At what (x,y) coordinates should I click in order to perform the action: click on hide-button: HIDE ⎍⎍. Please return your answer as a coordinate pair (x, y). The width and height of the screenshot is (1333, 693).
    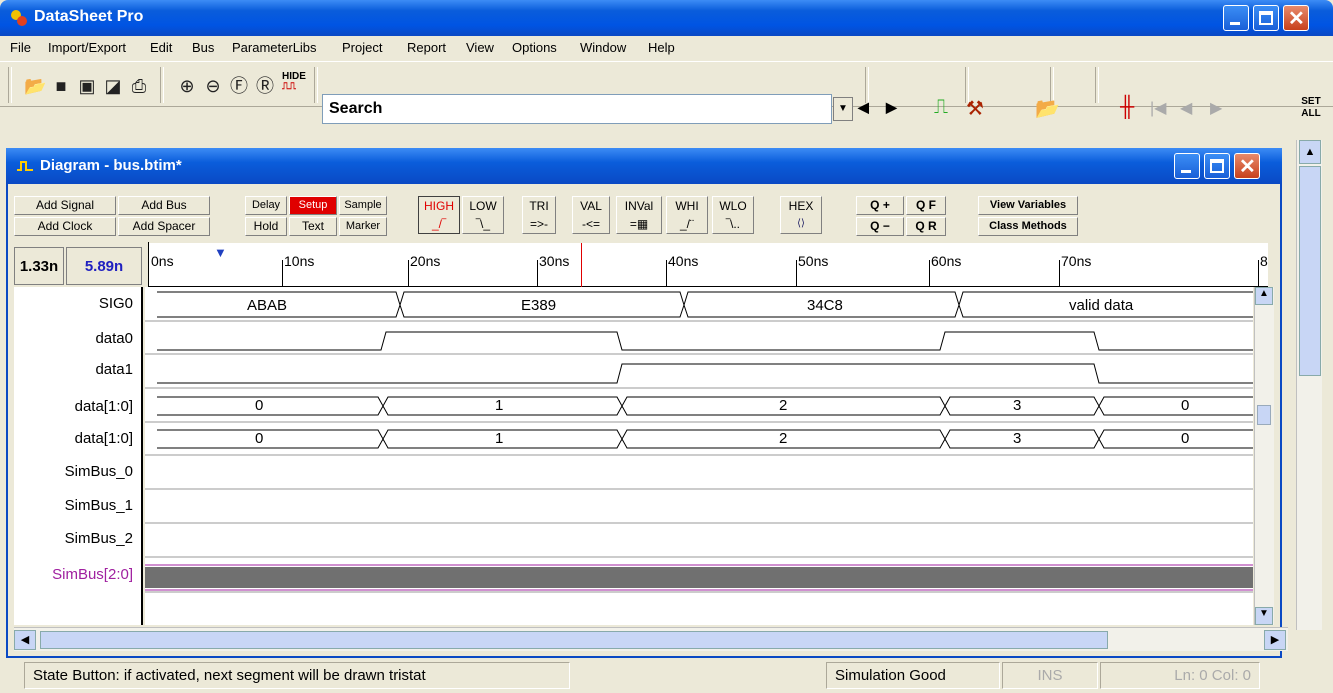
    Looking at the image, I should click on (294, 82).